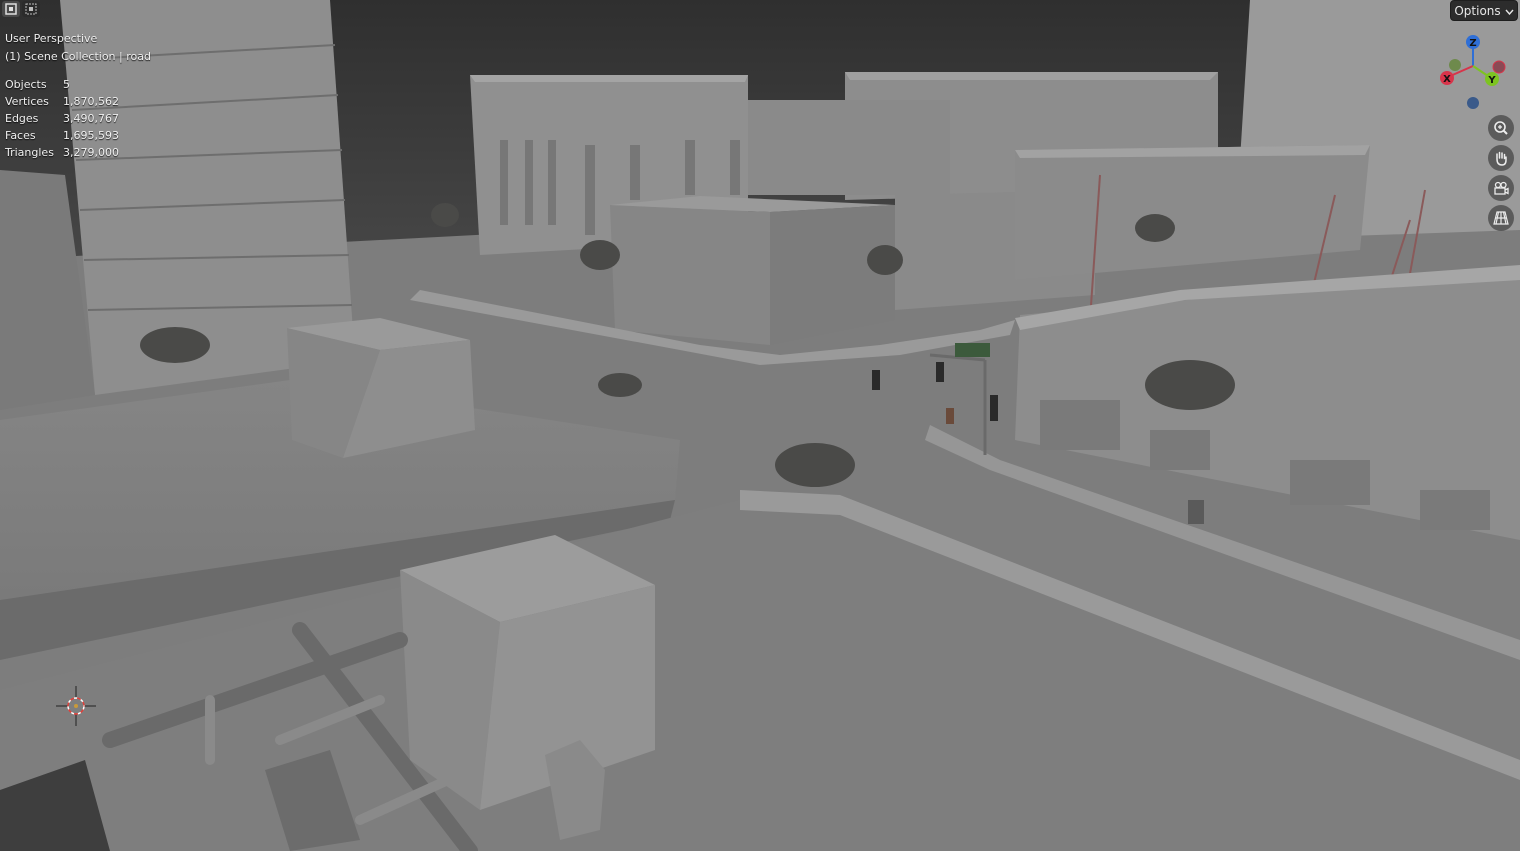  Describe the element at coordinates (26, 84) in the screenshot. I see `stat-label: Objects` at that location.